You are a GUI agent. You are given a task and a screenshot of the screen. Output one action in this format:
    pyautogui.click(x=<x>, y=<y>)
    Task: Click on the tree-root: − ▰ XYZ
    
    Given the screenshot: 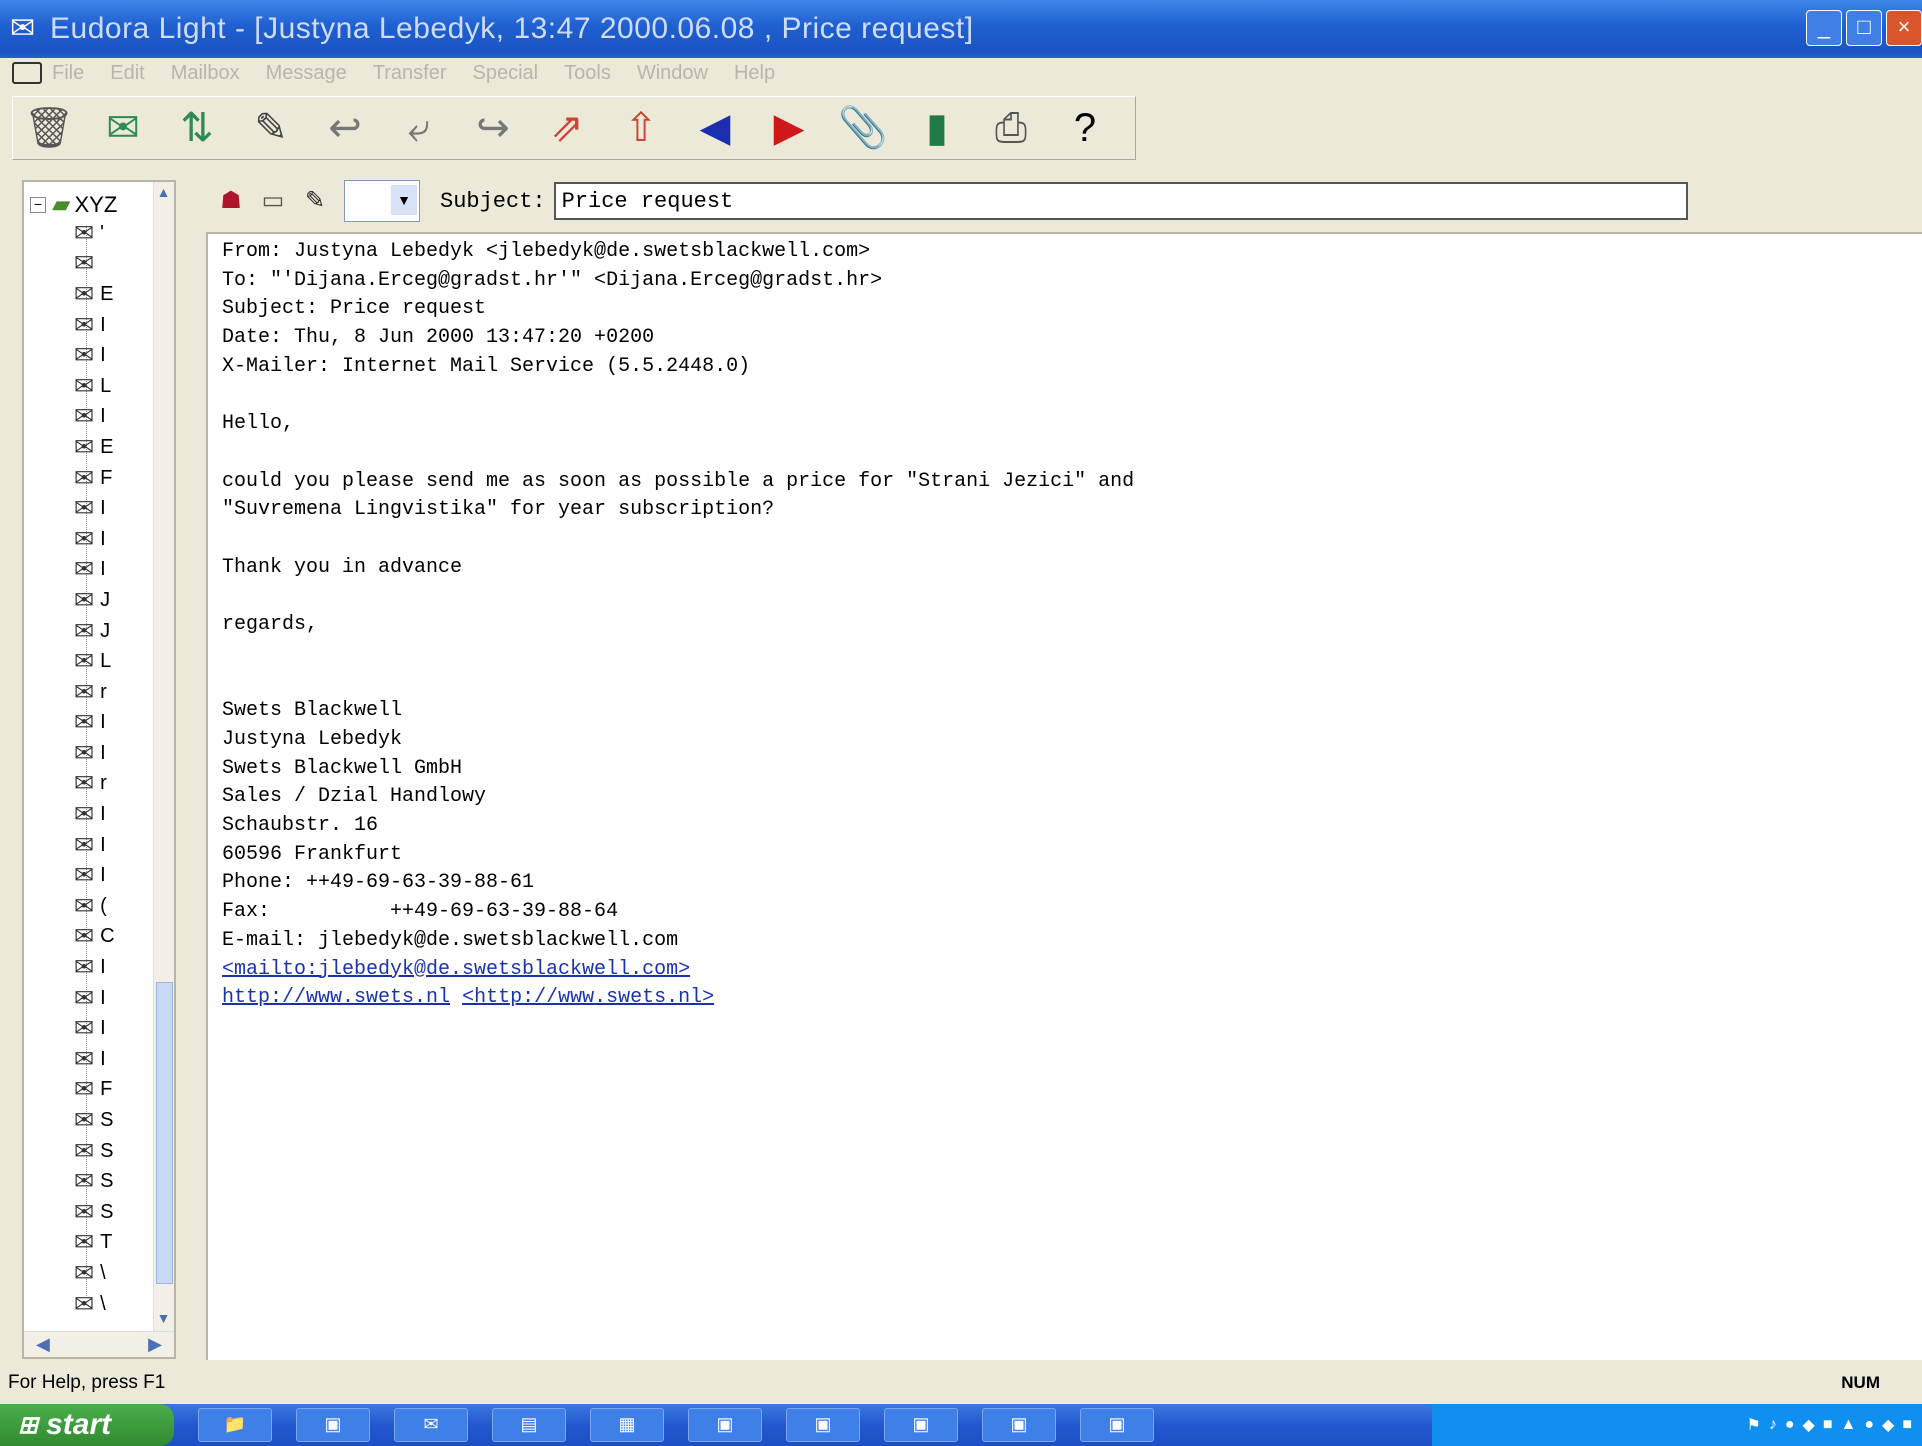 What is the action you would take?
    pyautogui.click(x=73, y=204)
    